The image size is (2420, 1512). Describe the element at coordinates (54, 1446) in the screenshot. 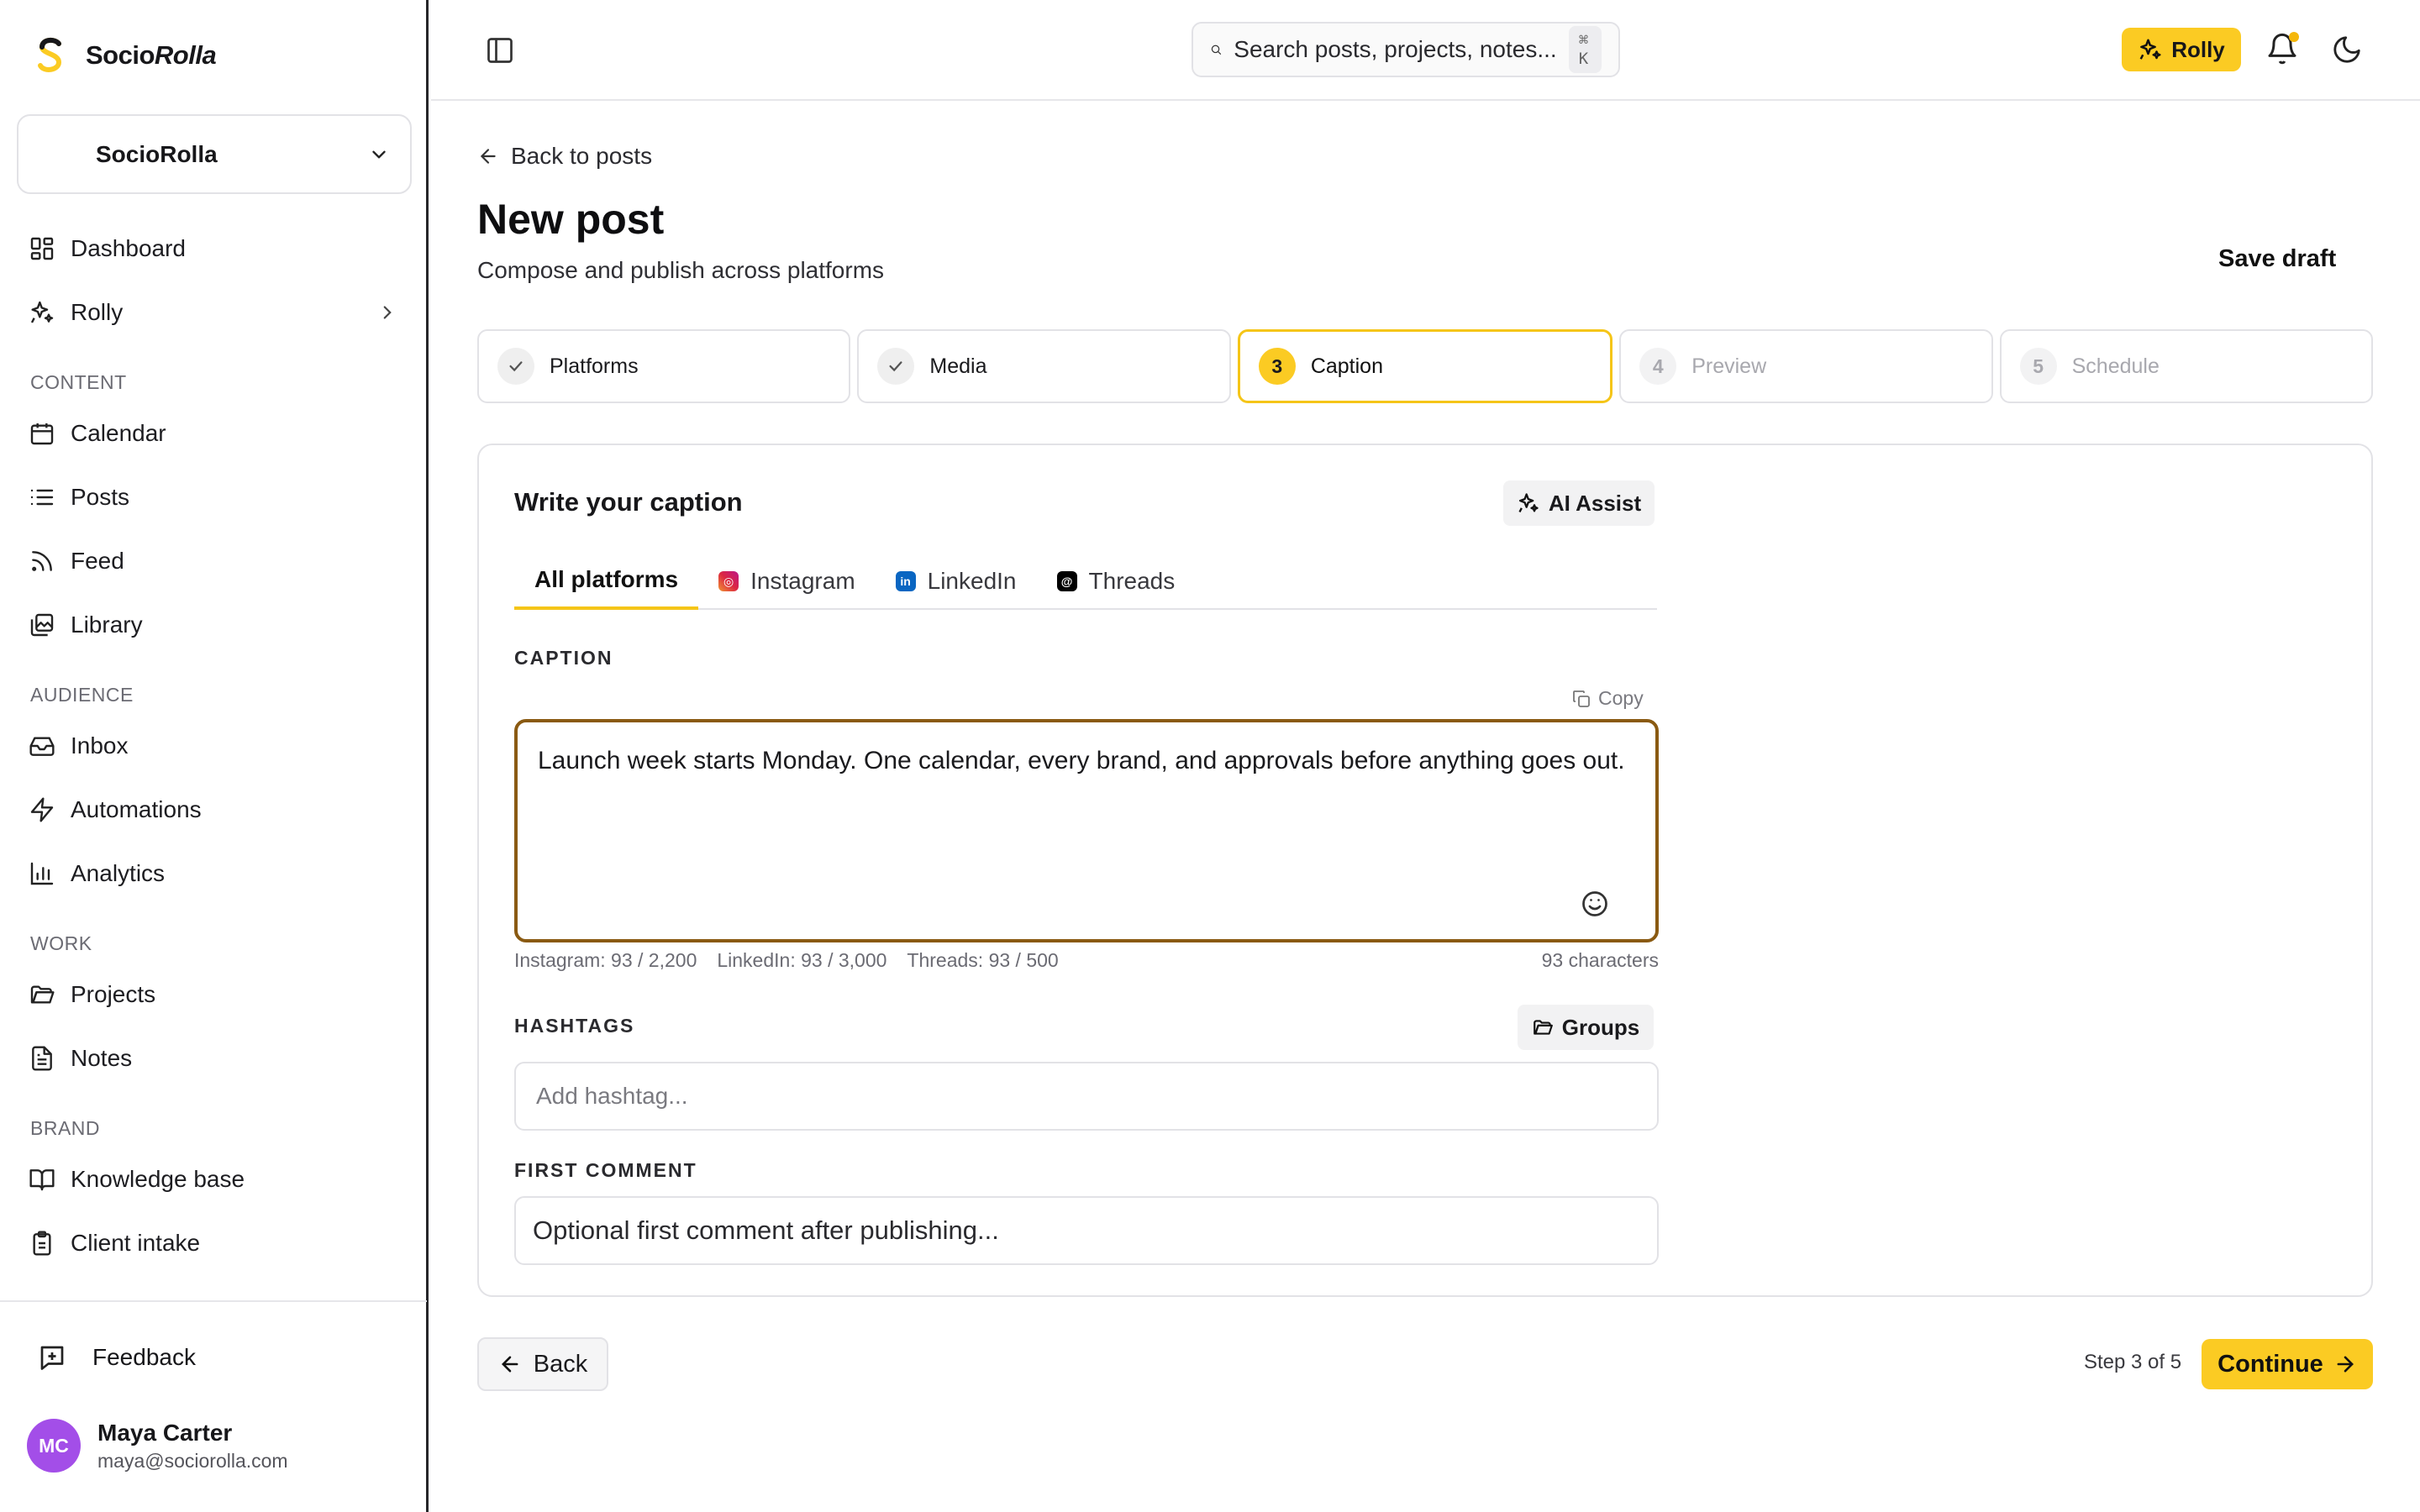

I see `avatar: MC` at that location.